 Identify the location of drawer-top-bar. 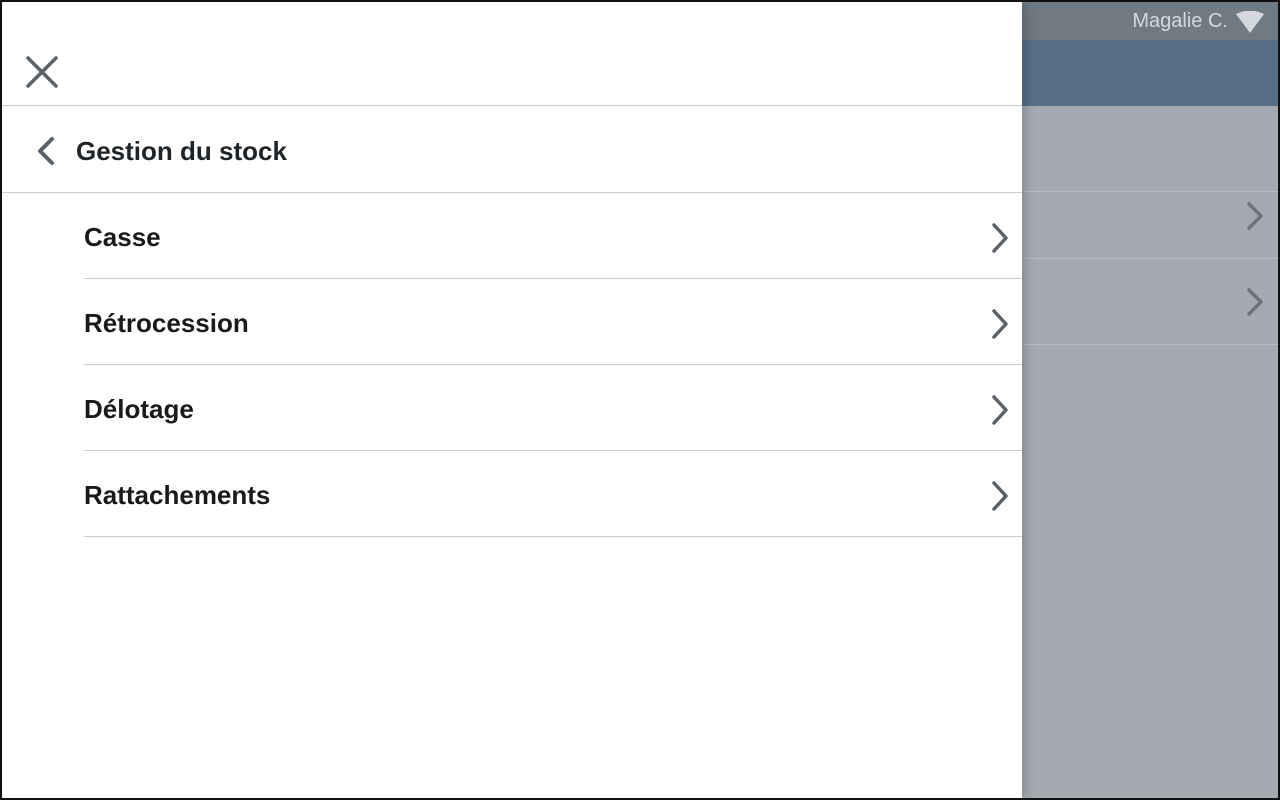
(512, 54).